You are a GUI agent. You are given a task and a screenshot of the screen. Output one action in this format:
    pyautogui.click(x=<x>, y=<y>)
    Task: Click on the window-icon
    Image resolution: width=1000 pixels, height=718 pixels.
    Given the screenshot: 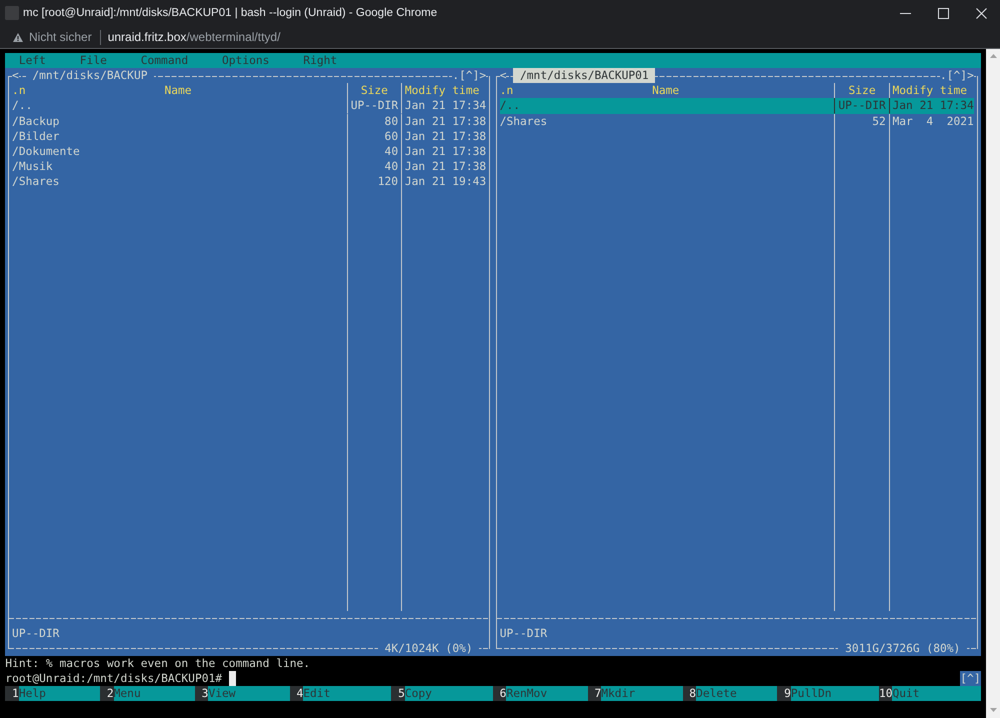 What is the action you would take?
    pyautogui.click(x=12, y=13)
    